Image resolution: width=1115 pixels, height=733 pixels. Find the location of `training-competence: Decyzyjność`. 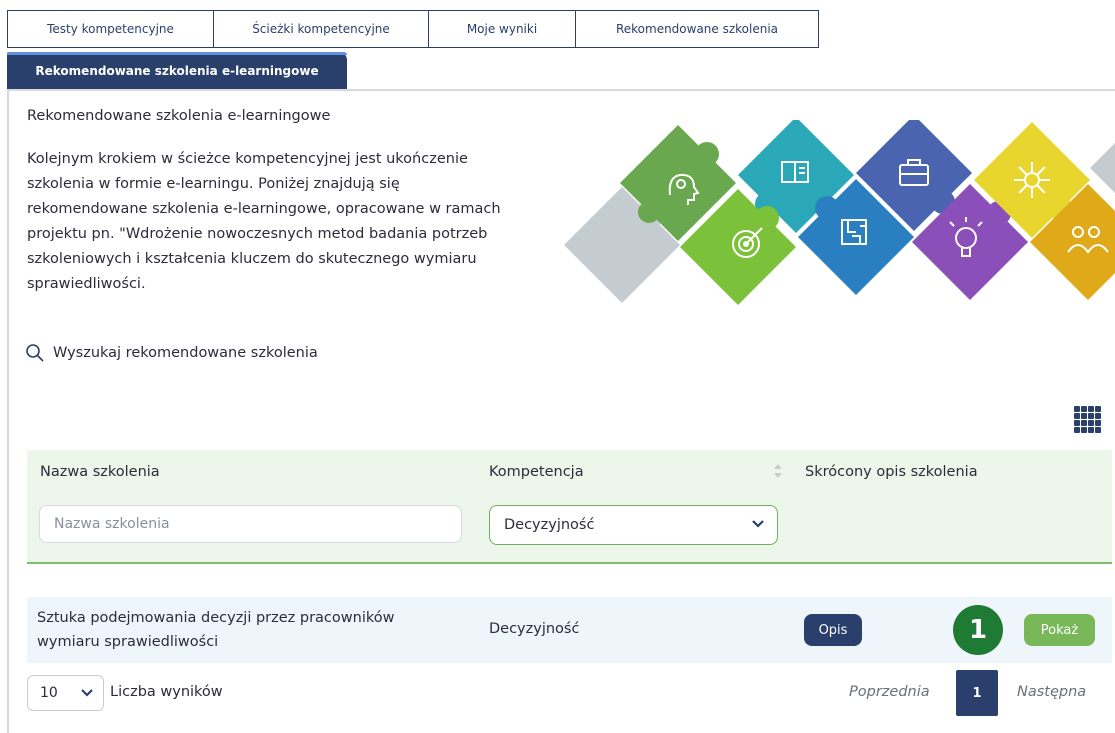

training-competence: Decyzyjność is located at coordinates (534, 629).